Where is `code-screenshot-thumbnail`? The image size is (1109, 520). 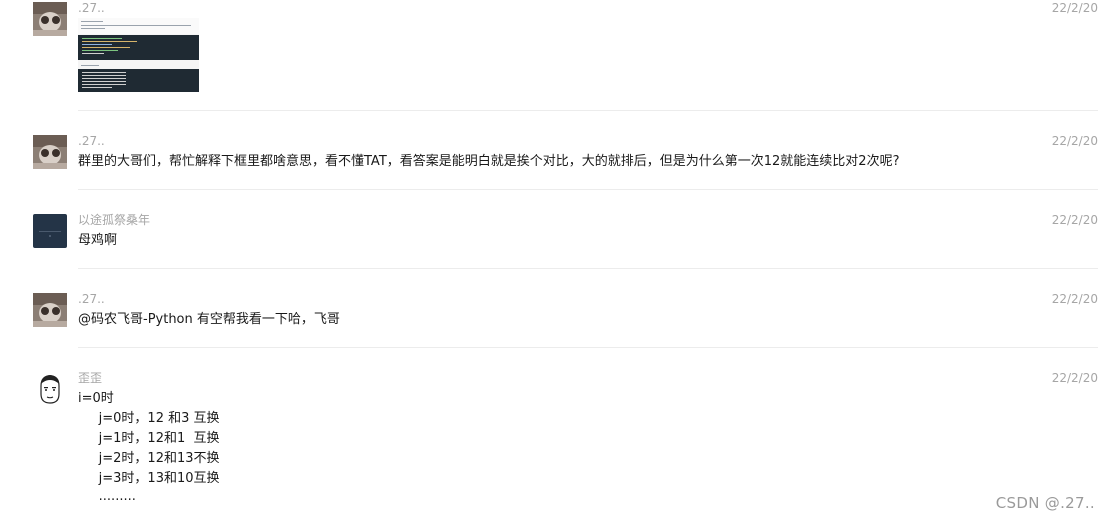
code-screenshot-thumbnail is located at coordinates (138, 55).